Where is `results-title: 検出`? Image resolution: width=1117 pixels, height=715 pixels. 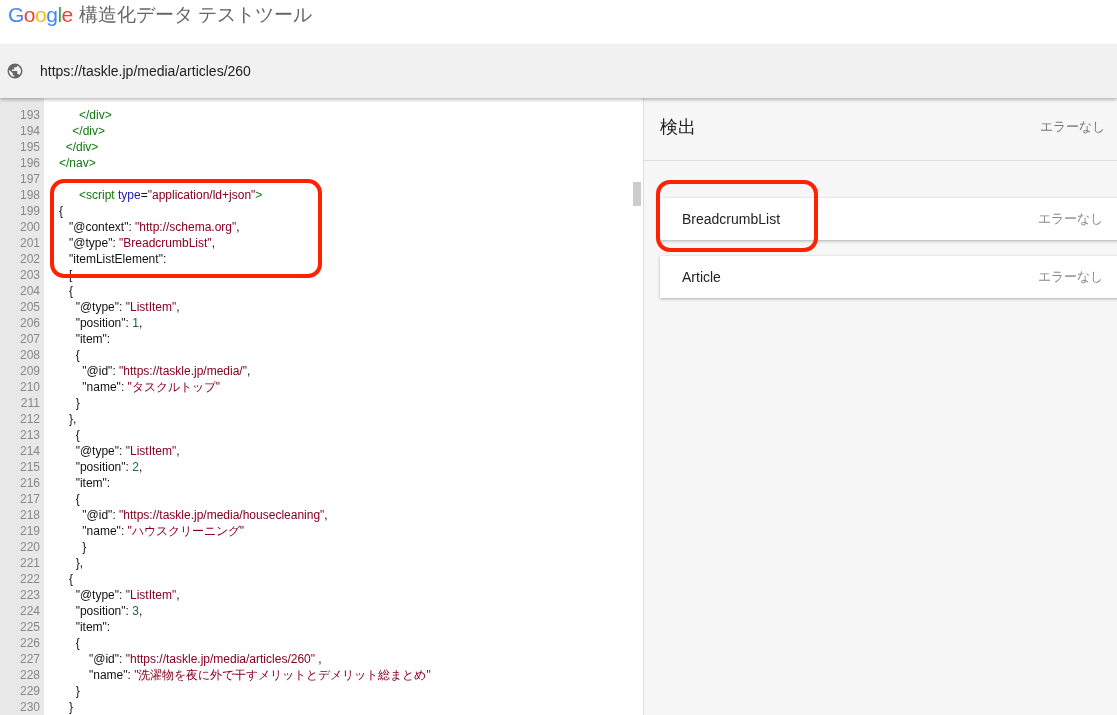
results-title: 検出 is located at coordinates (678, 127).